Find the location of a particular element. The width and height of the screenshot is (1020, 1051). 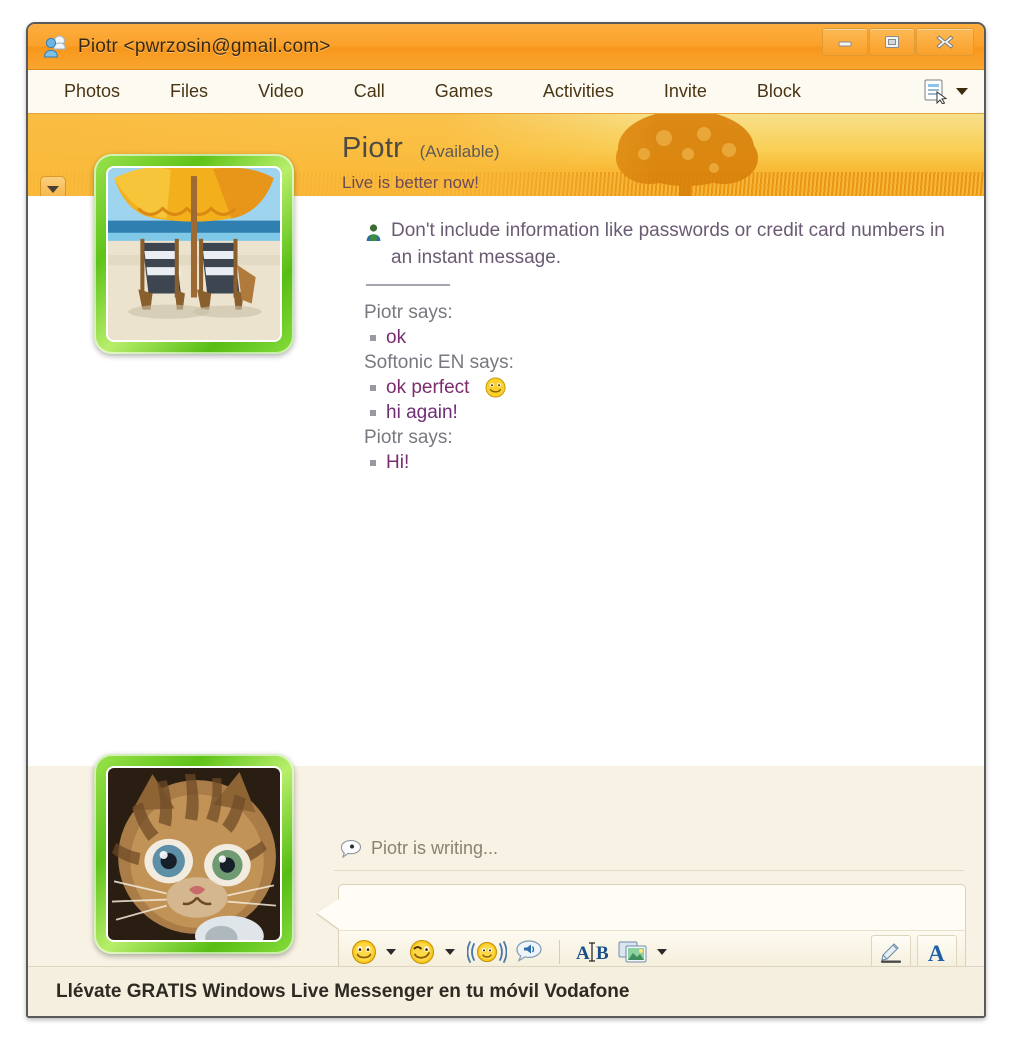

photo-background-icon is located at coordinates (632, 952).